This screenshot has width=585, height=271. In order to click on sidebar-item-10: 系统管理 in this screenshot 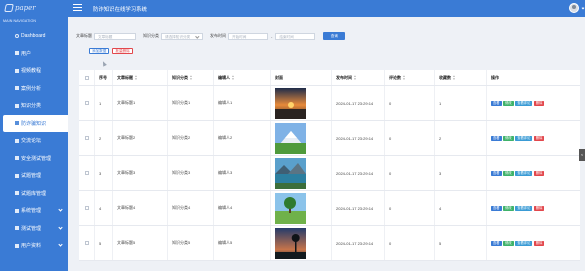, I will do `click(34, 211)`.